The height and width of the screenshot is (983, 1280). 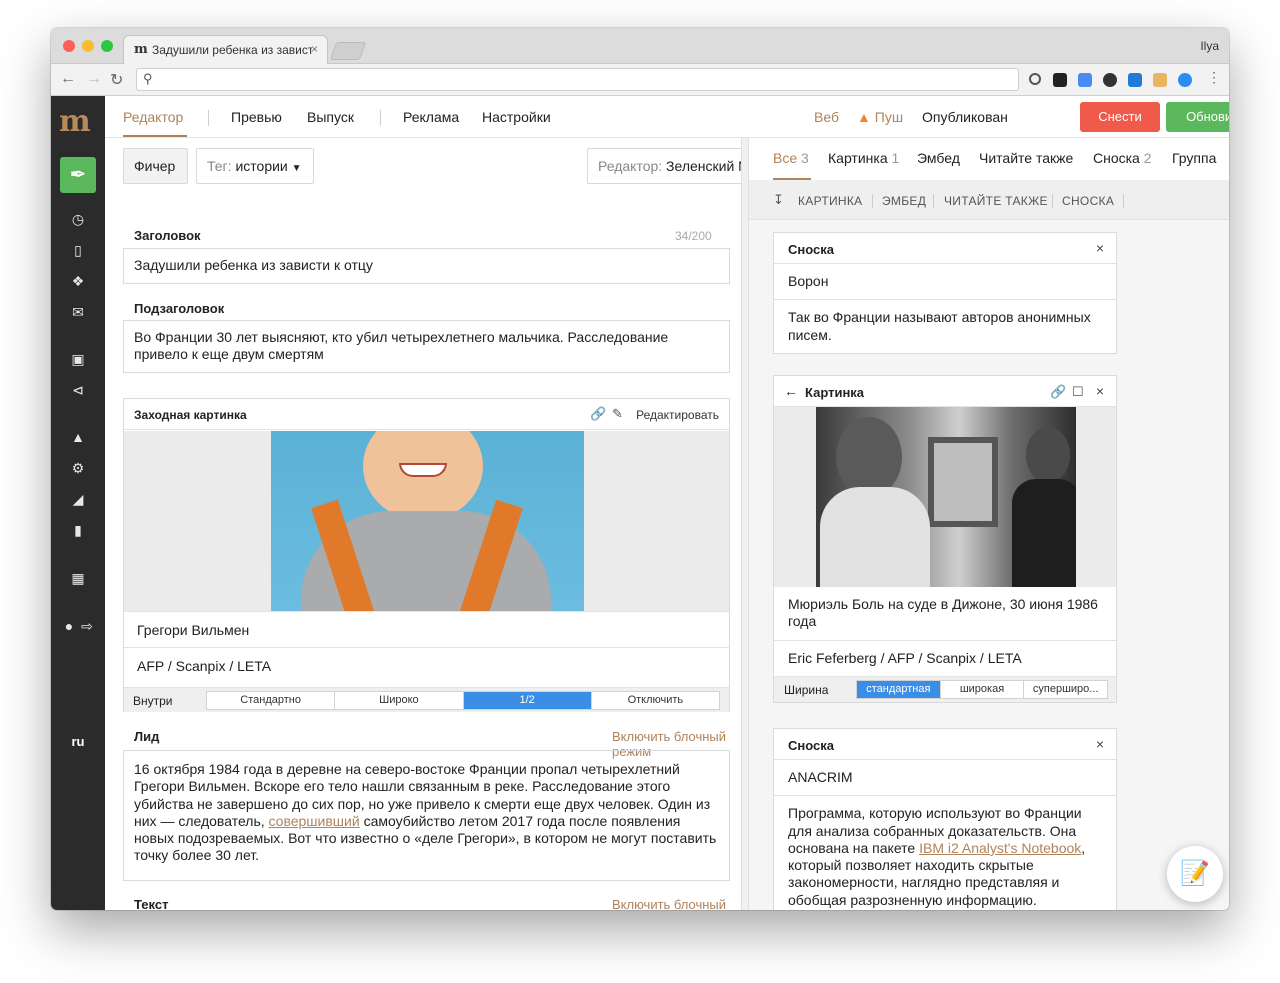 I want to click on option-standard: Стандартно, so click(x=271, y=700).